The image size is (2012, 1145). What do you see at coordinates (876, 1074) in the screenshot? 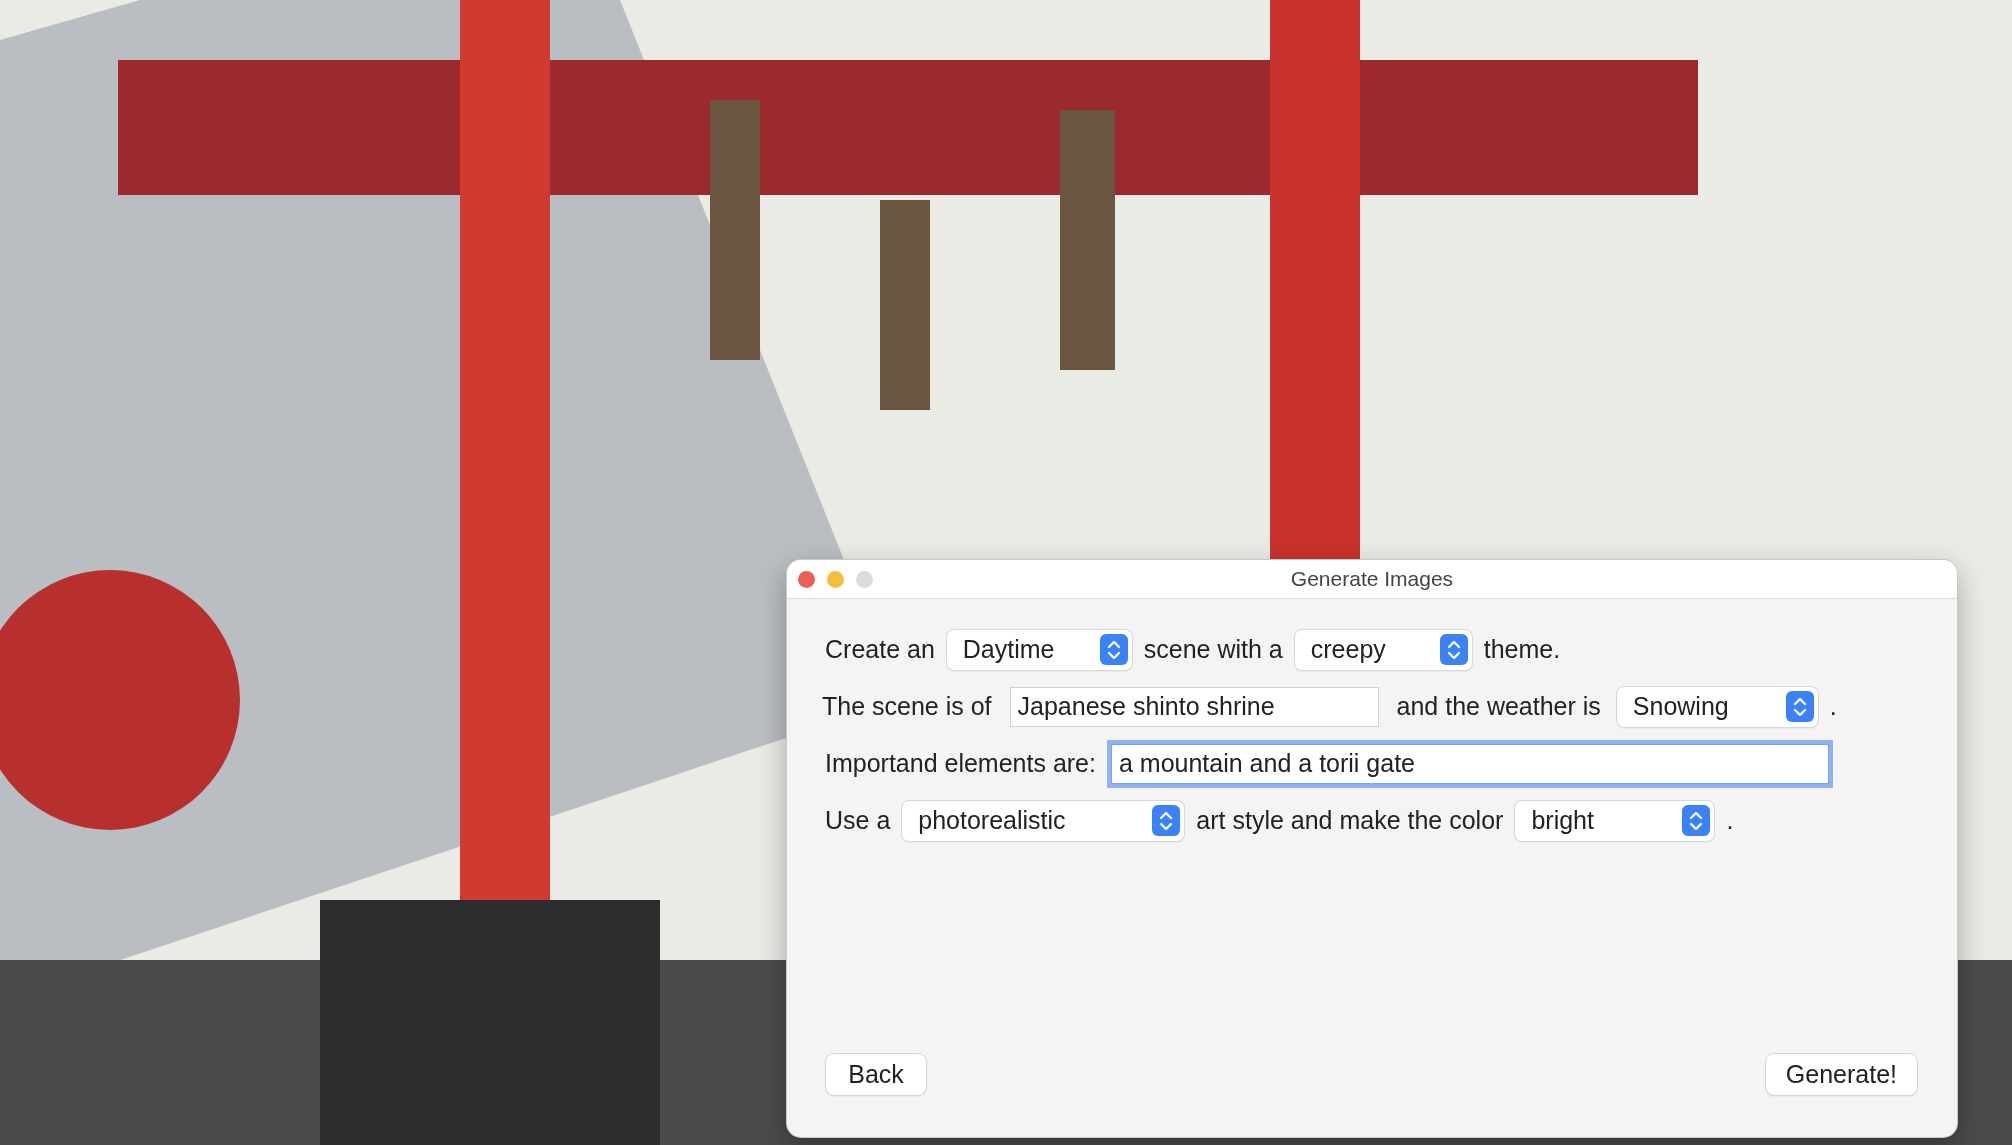
I see `back-button: Back` at bounding box center [876, 1074].